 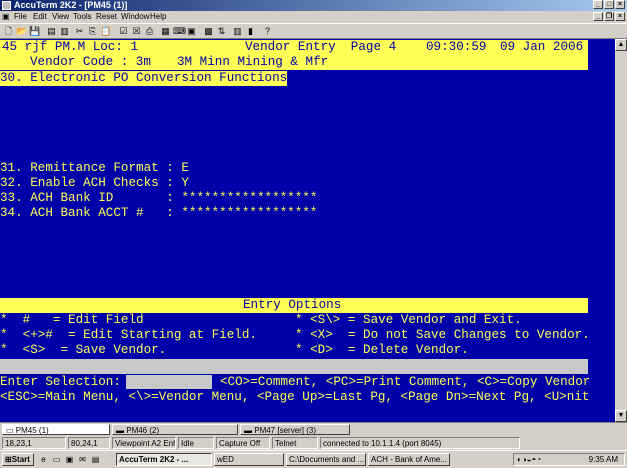 I want to click on window-titlebar: AccuTerm 2K2 - [PM45 (1)] _ □ ×, so click(x=313, y=5).